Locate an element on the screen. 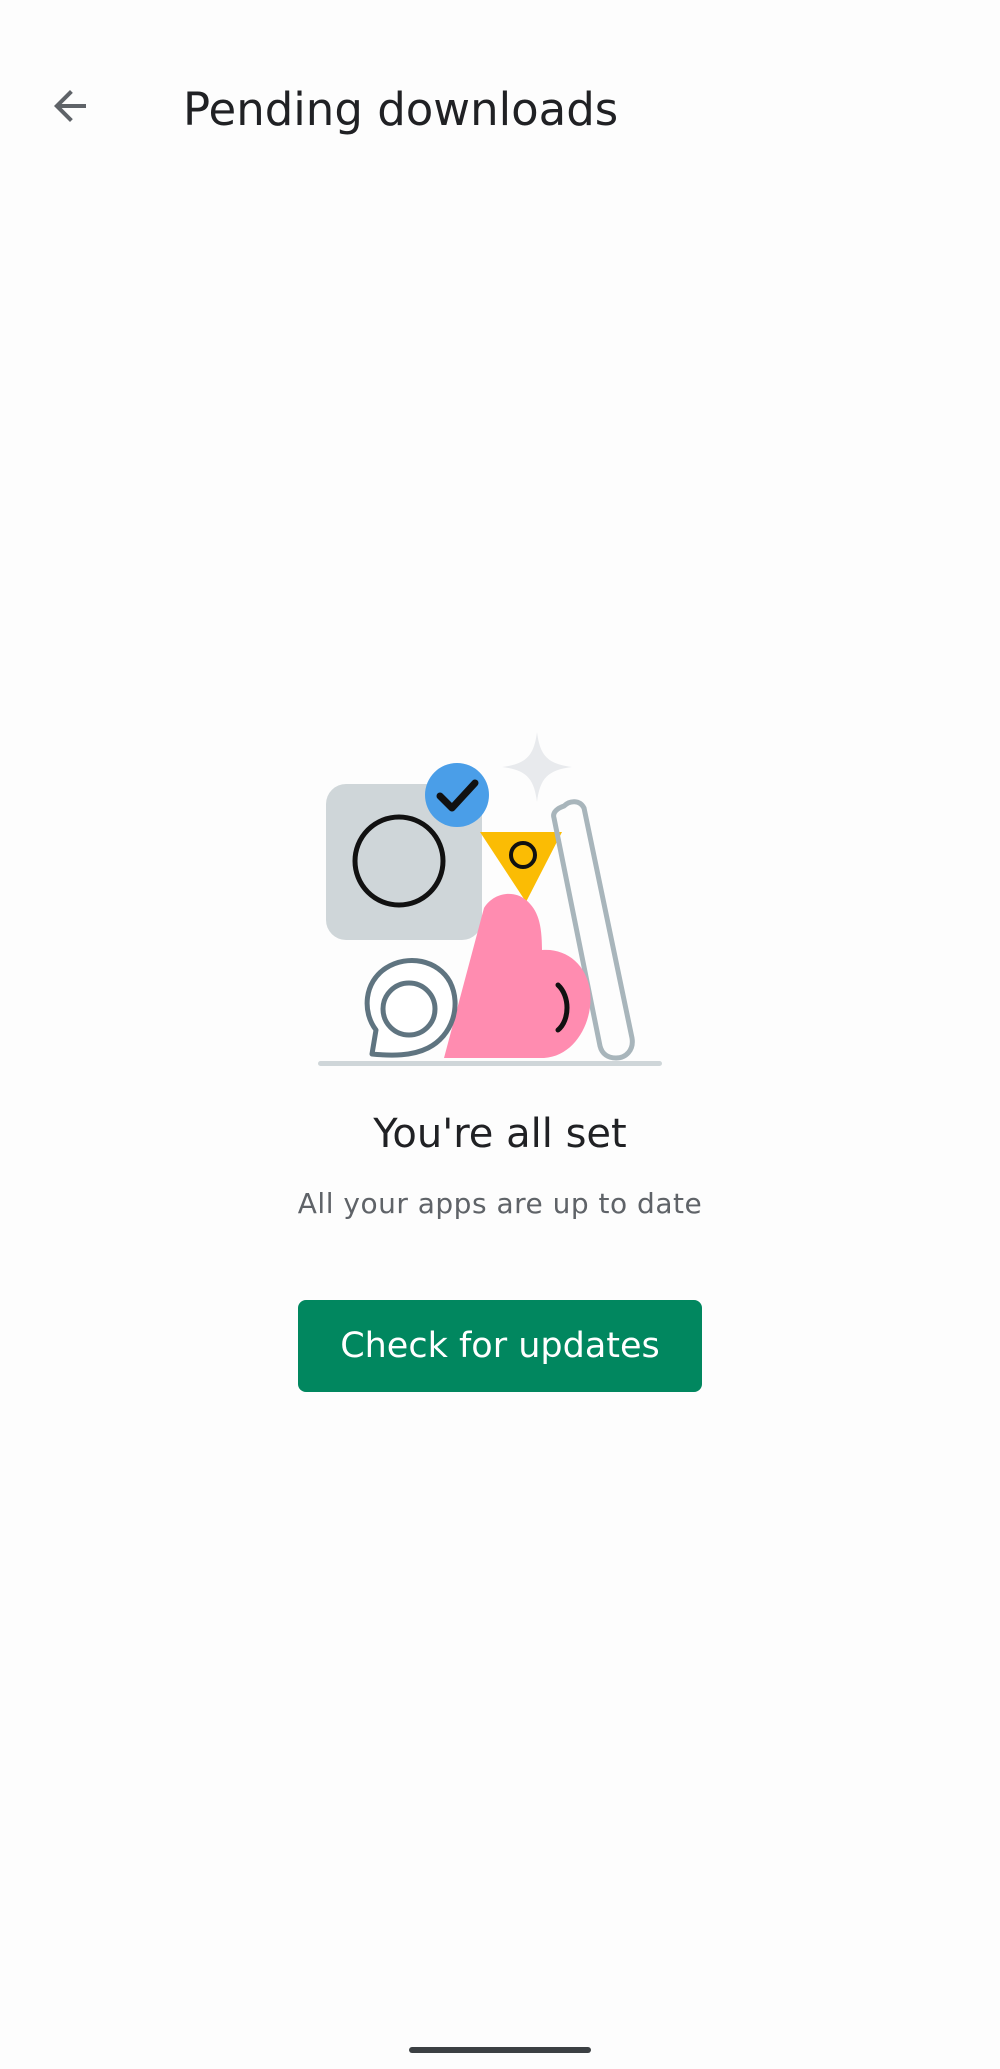 This screenshot has height=2069, width=1000. check-badge-icon is located at coordinates (457, 795).